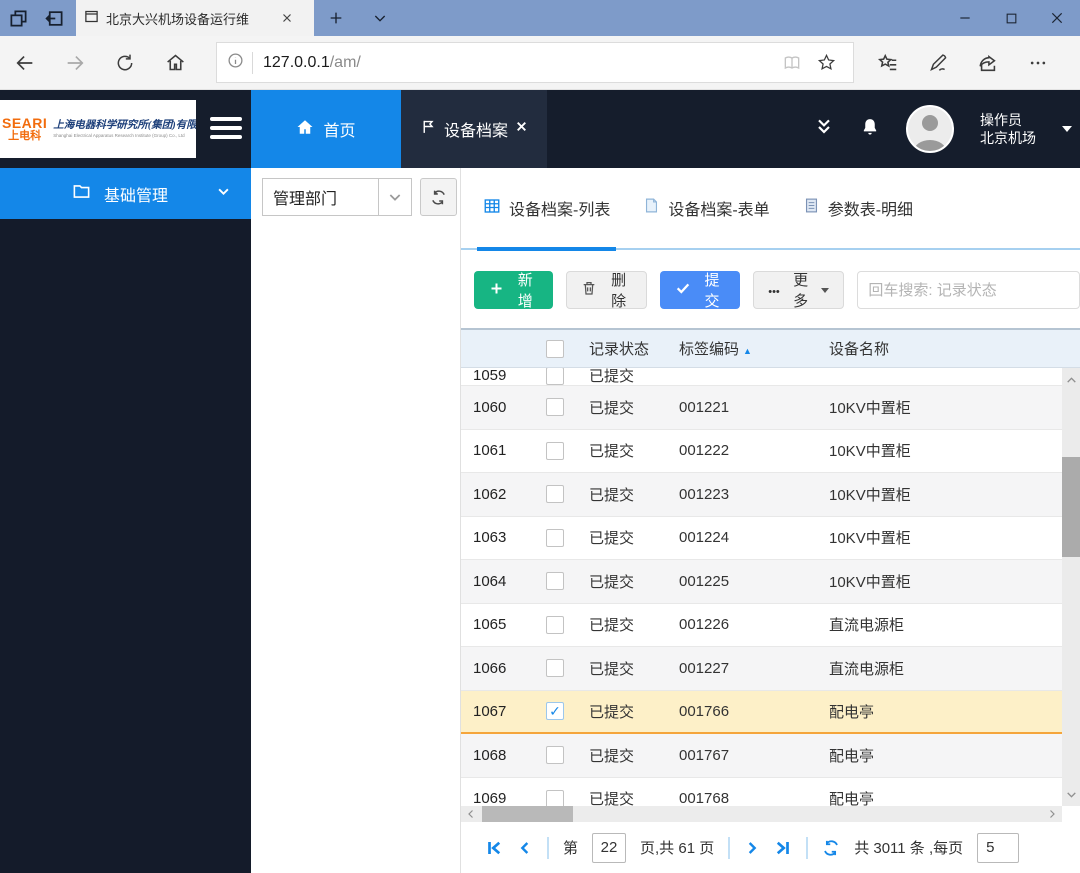 The height and width of the screenshot is (873, 1080). What do you see at coordinates (826, 62) in the screenshot?
I see `favorite-star-icon` at bounding box center [826, 62].